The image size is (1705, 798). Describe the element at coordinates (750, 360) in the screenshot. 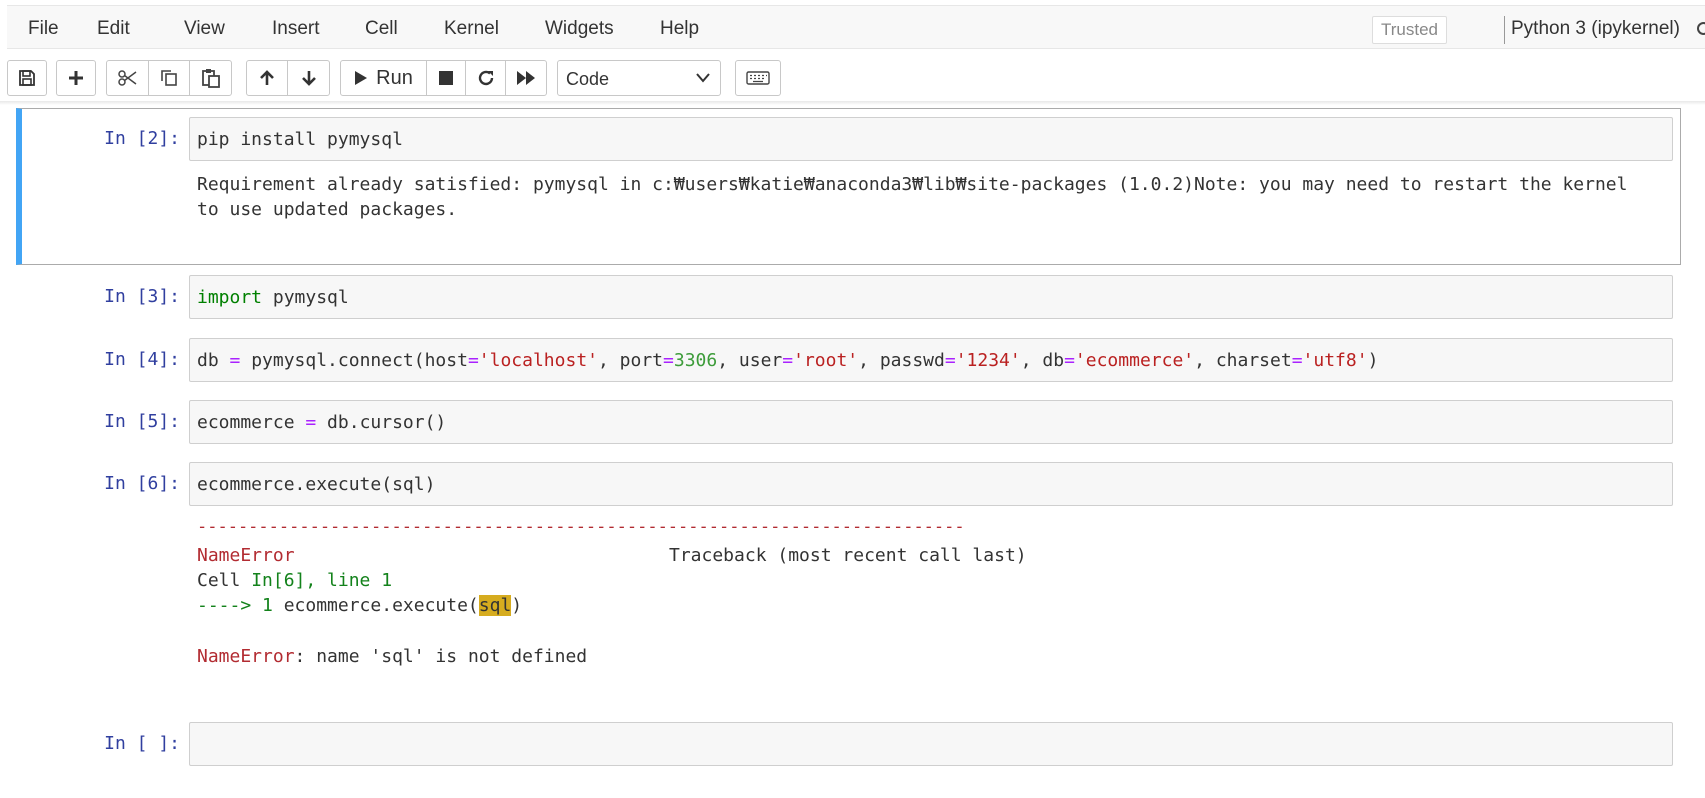

I see `code-token: , user` at that location.